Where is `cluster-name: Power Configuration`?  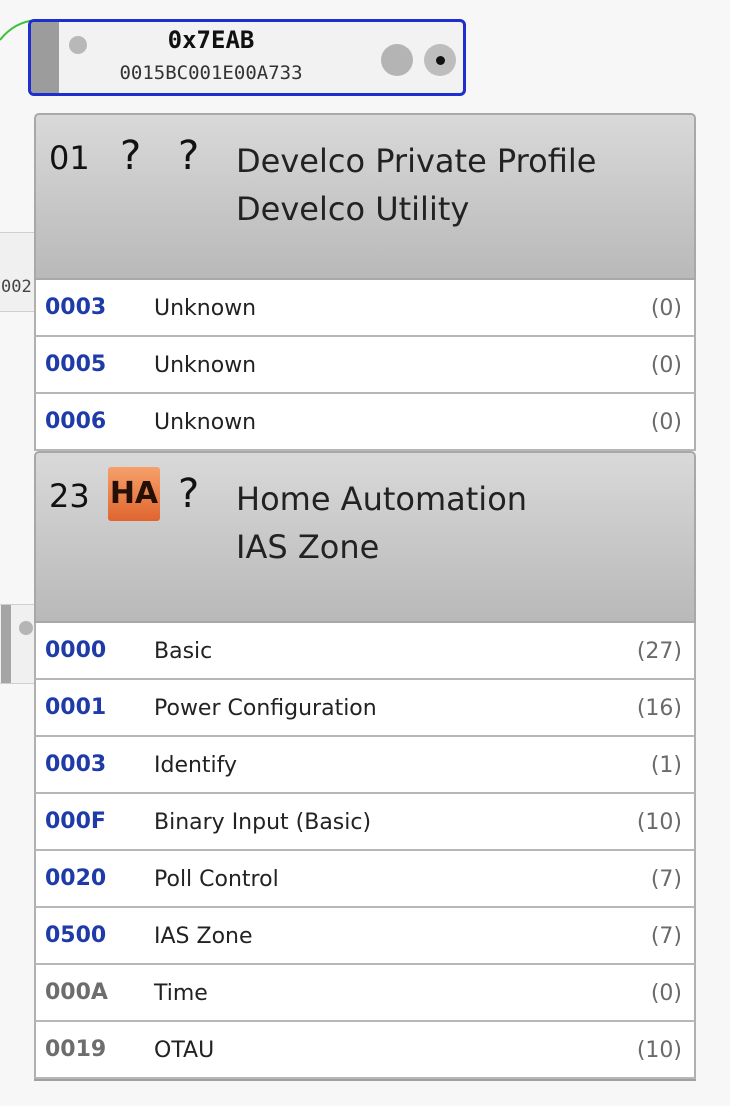 cluster-name: Power Configuration is located at coordinates (265, 708).